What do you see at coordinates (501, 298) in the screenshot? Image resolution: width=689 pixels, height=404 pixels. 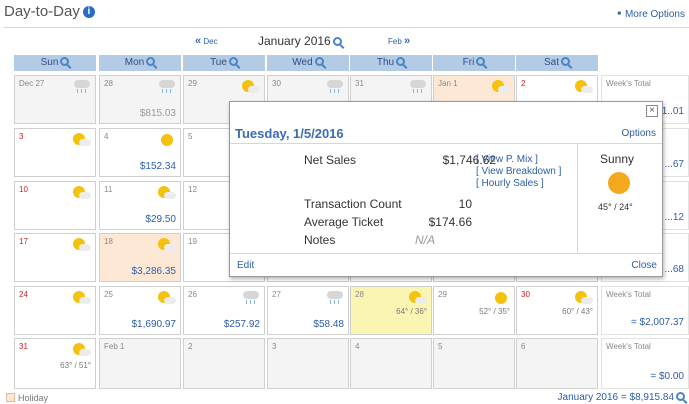 I see `sun-icon` at bounding box center [501, 298].